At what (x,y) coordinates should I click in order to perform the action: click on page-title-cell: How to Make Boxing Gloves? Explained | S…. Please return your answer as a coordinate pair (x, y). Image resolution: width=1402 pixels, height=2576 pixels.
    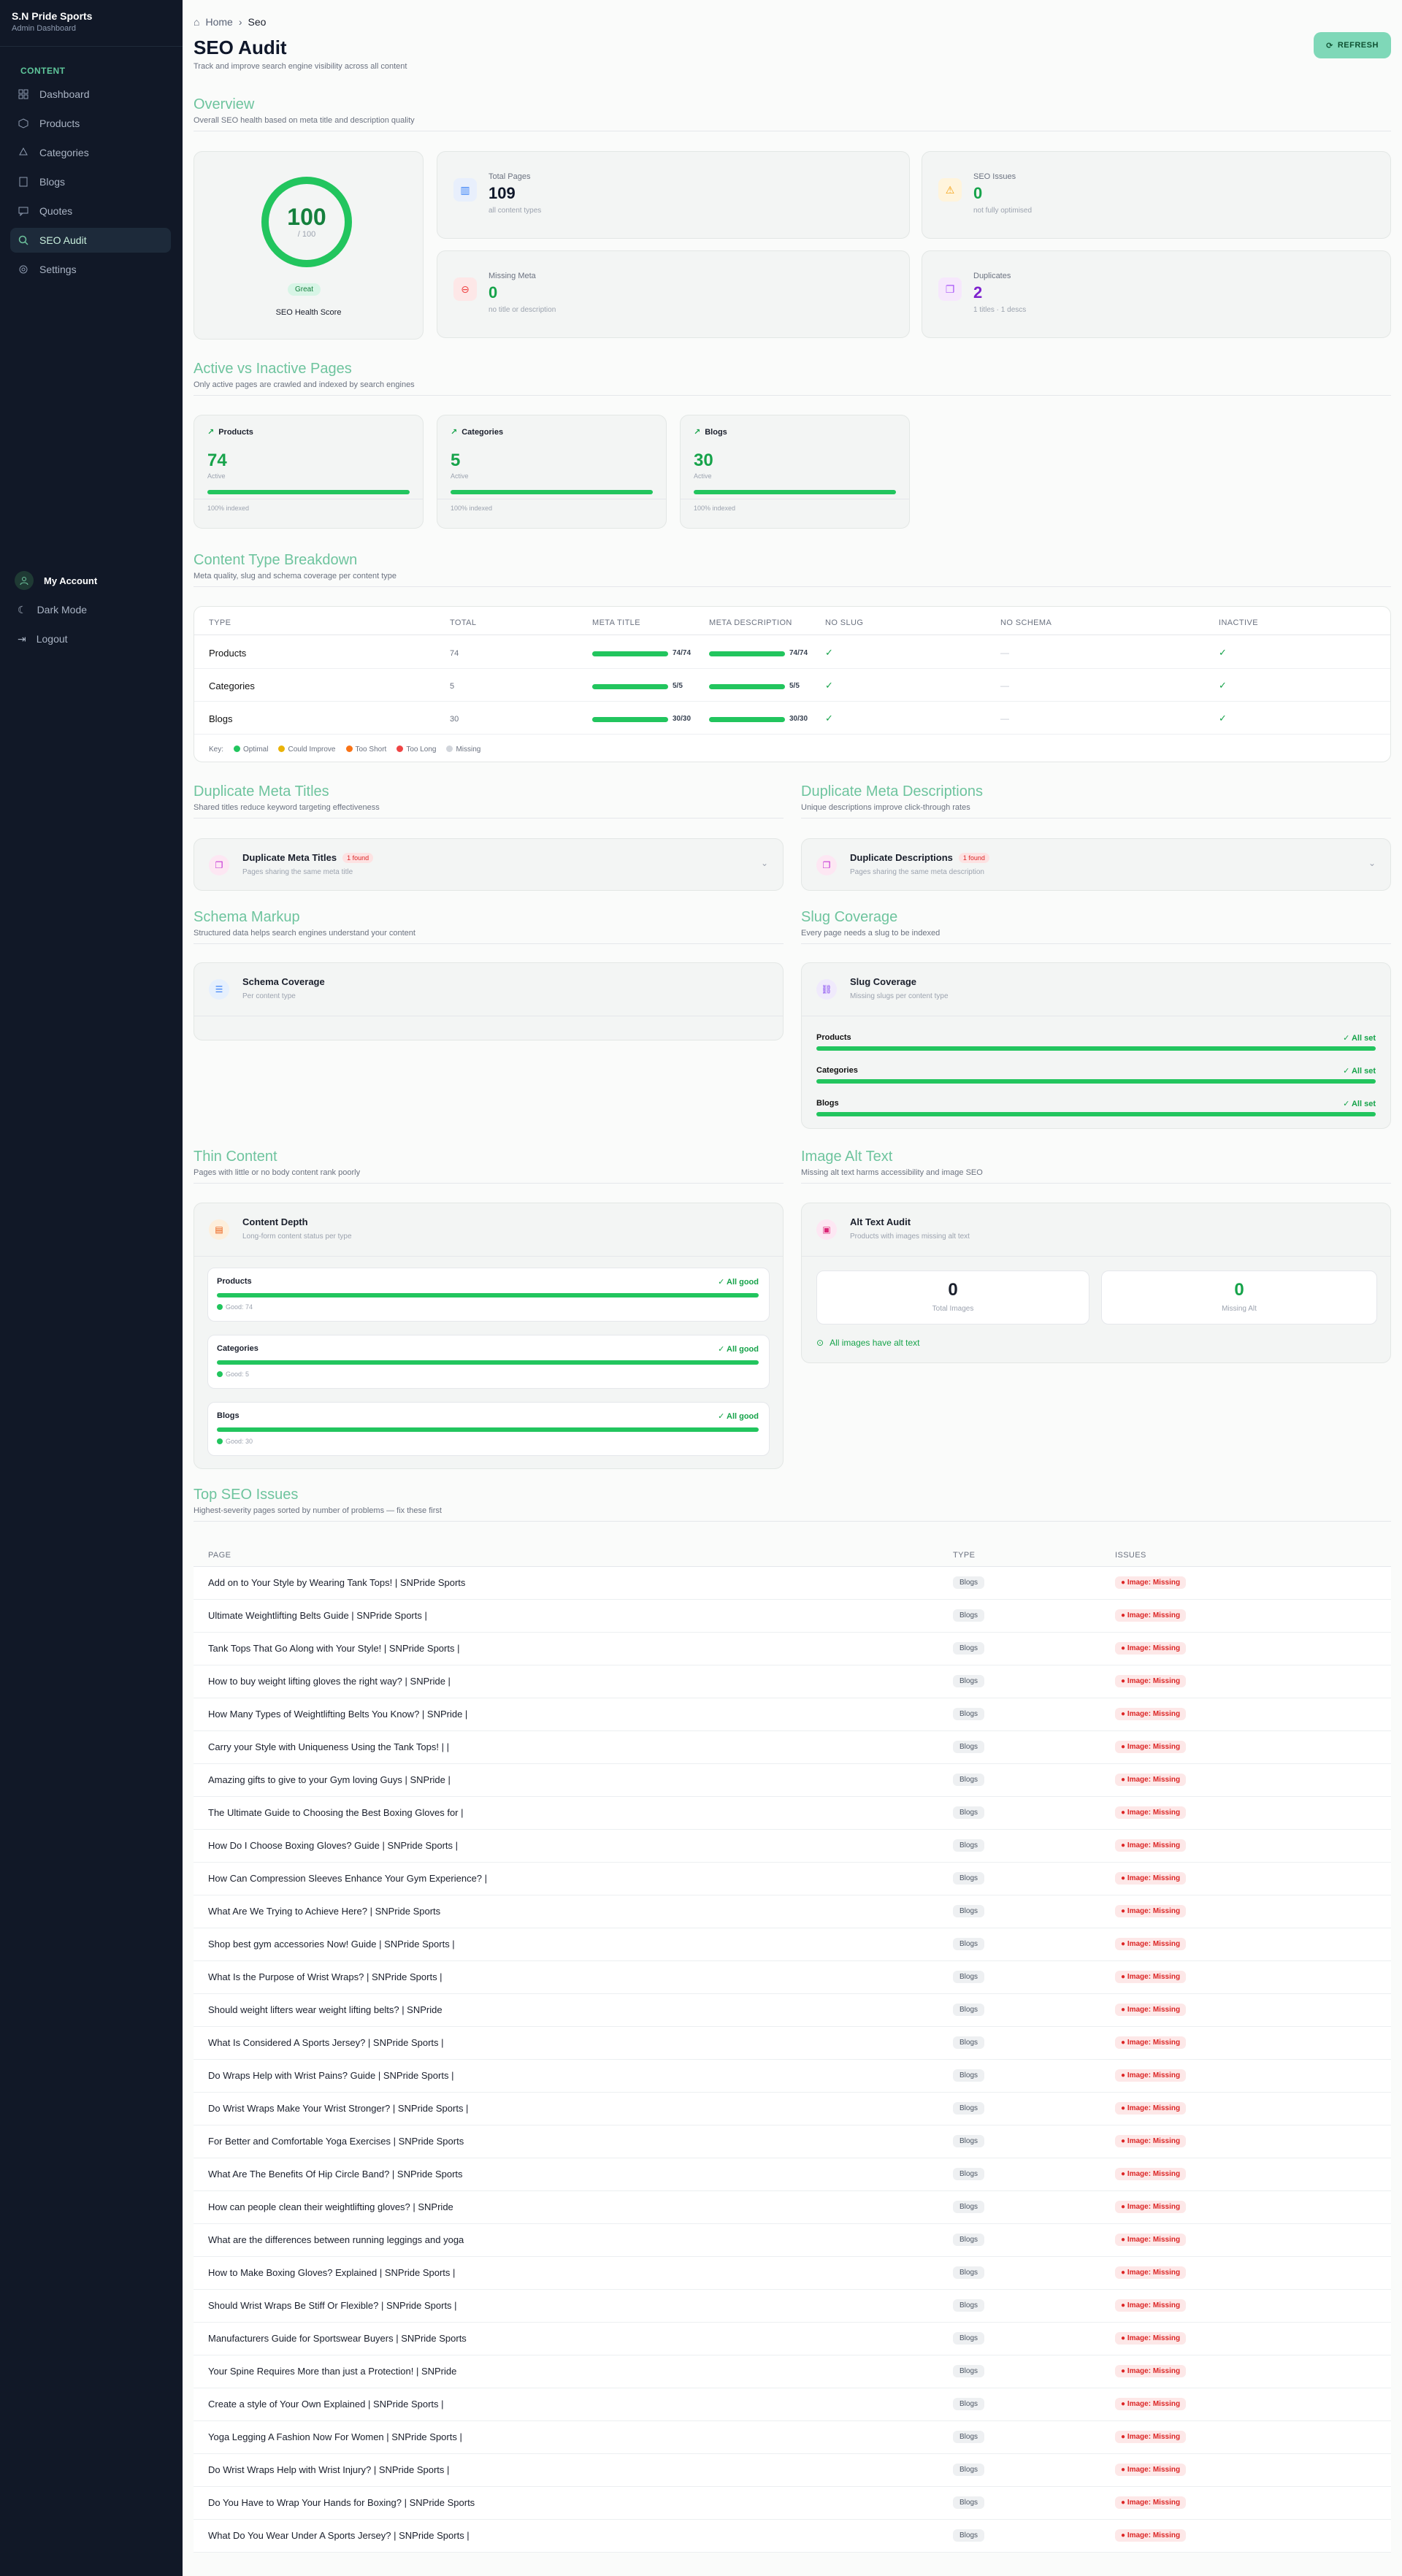
    Looking at the image, I should click on (331, 2272).